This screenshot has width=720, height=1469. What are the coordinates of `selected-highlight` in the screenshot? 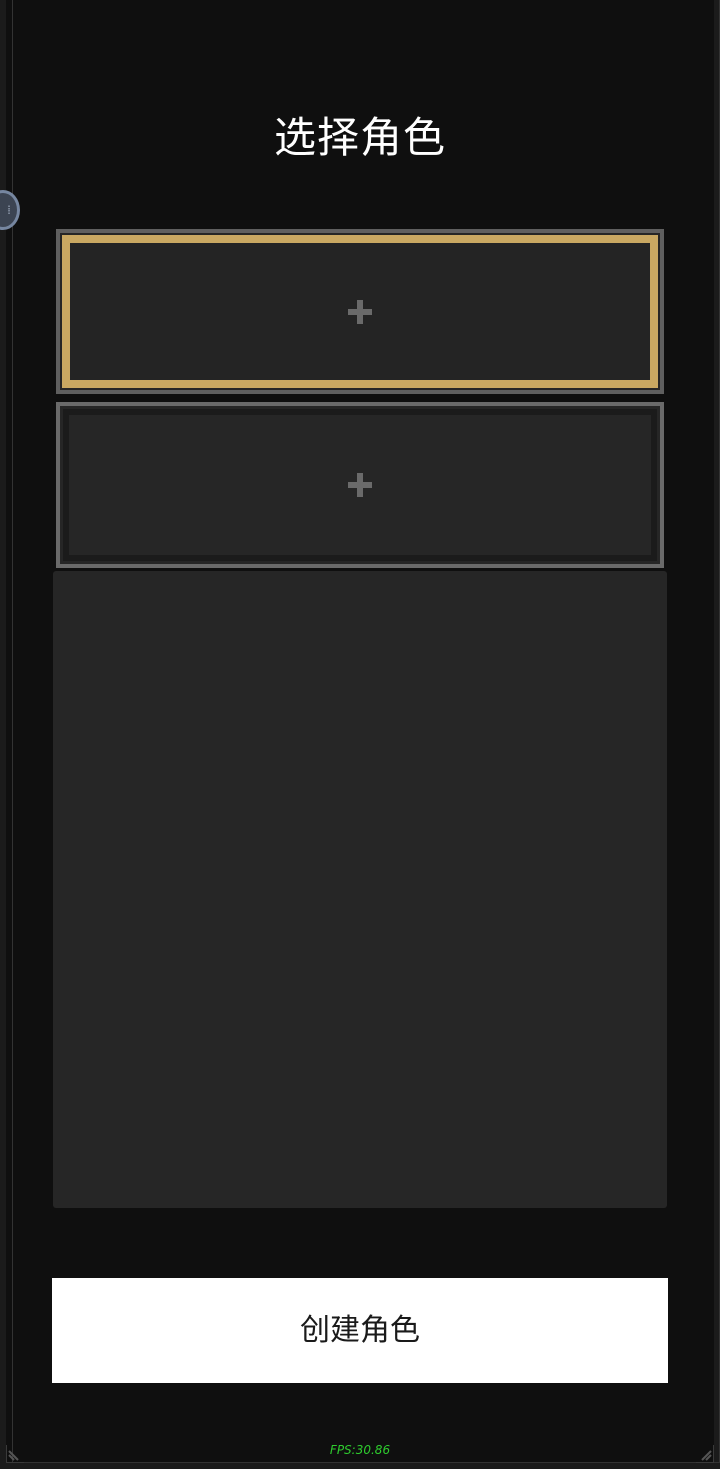 It's located at (360, 311).